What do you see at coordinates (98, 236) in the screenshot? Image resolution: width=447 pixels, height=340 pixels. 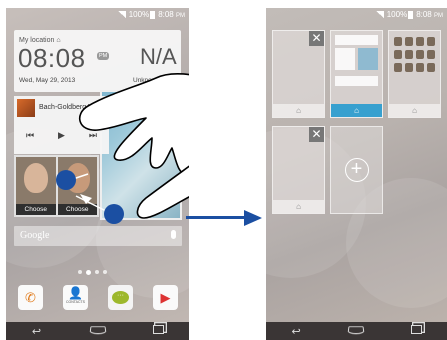 I see `google-search-bar: Google` at bounding box center [98, 236].